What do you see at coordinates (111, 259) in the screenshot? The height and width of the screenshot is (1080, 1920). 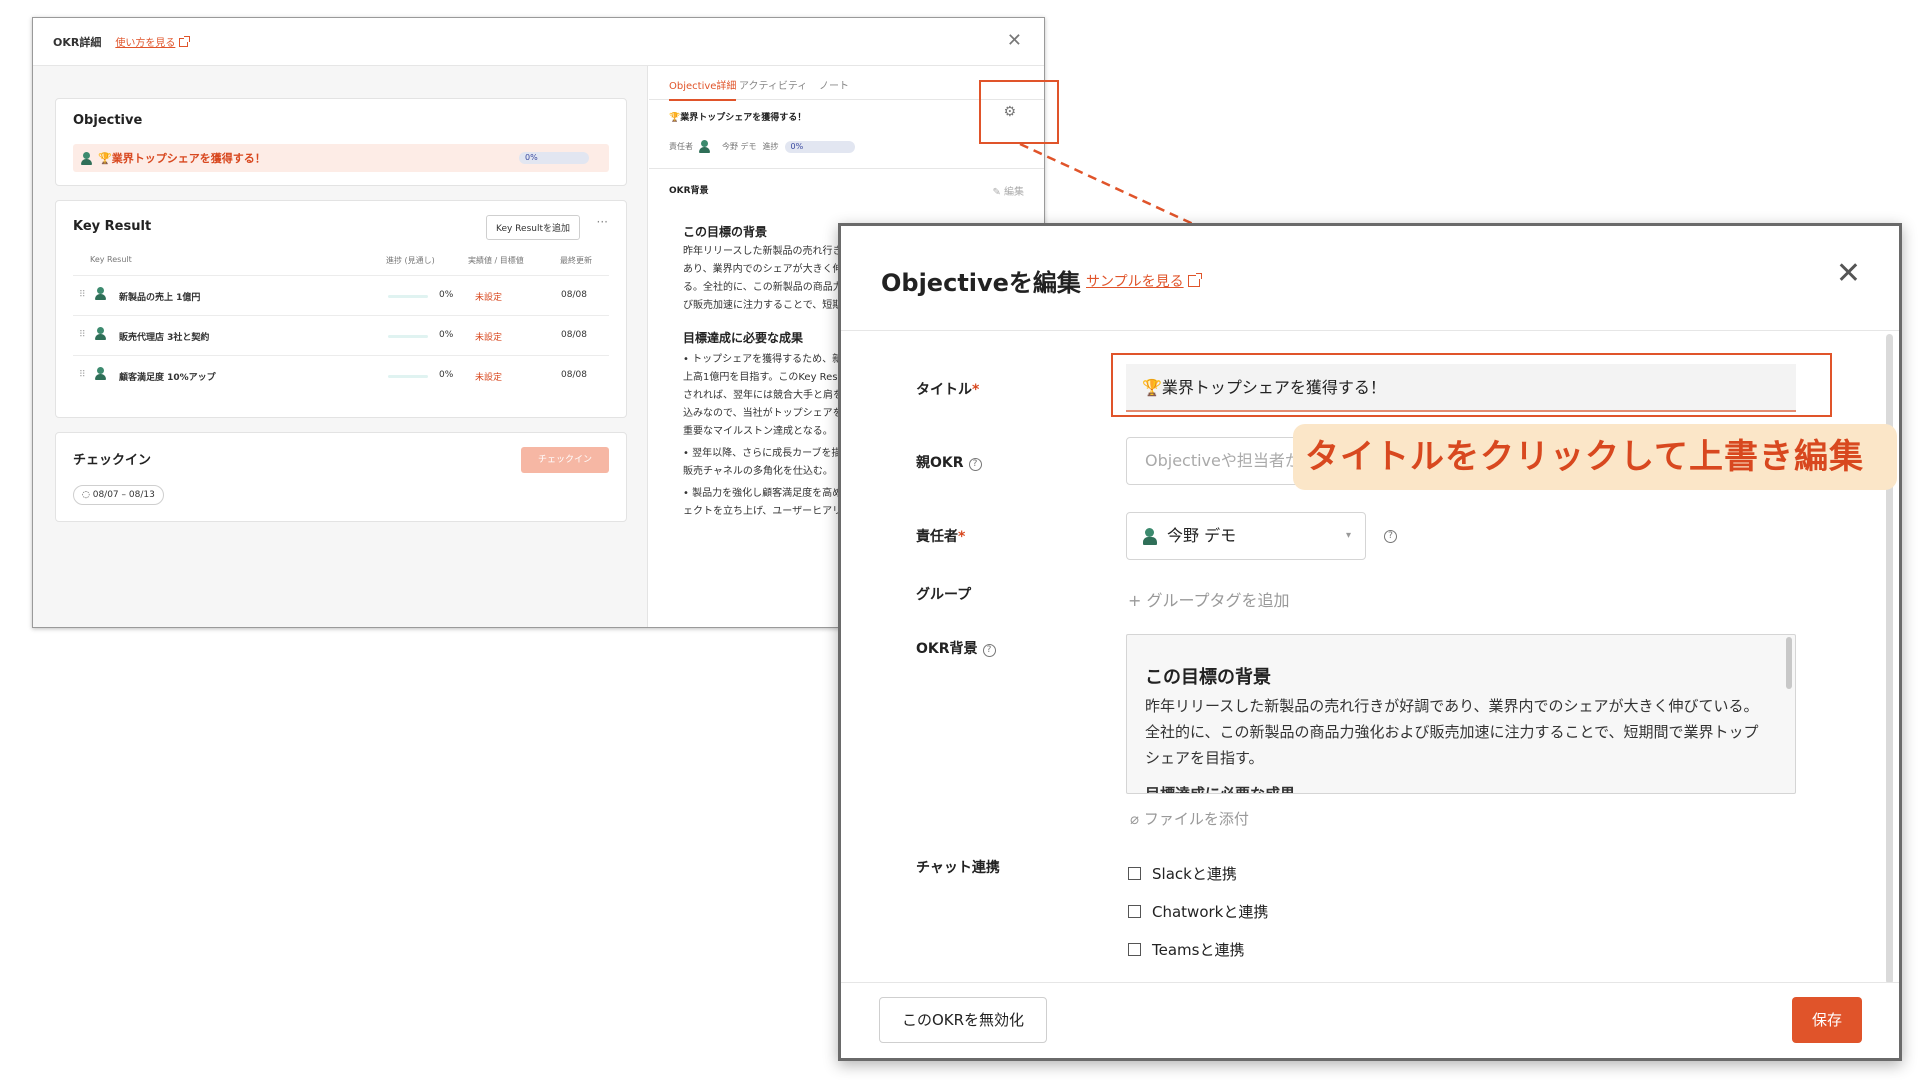 I see `kr-col-name: Key Result` at bounding box center [111, 259].